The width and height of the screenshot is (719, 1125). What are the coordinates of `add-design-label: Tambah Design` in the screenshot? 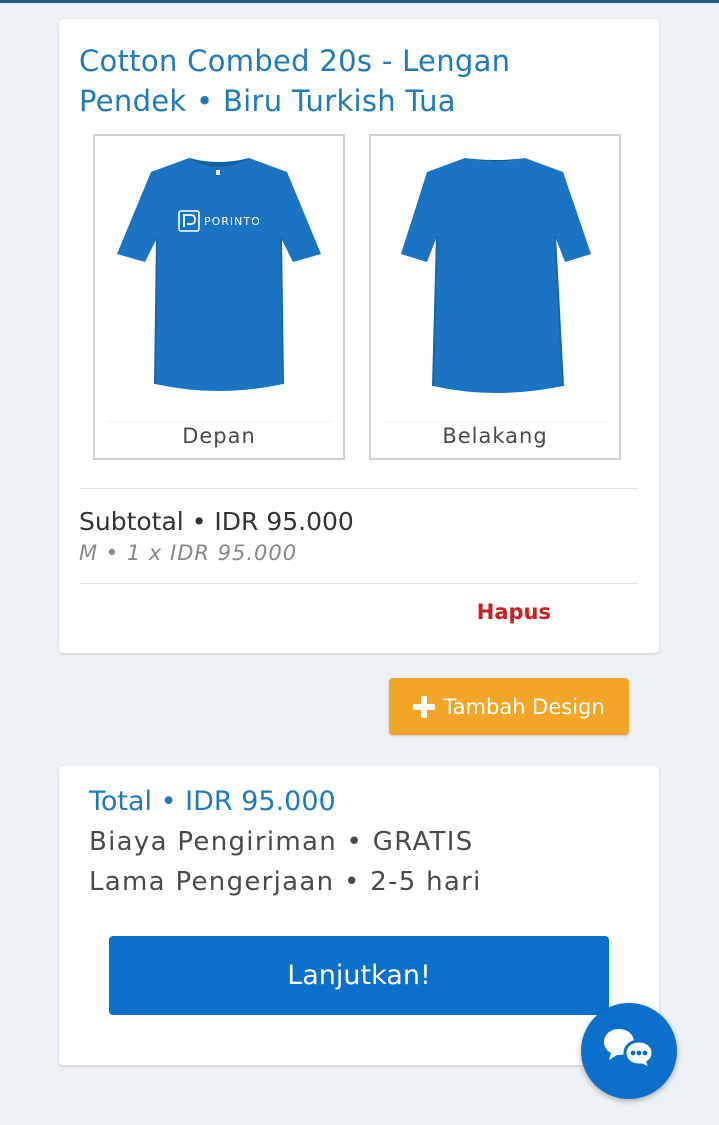 It's located at (524, 706).